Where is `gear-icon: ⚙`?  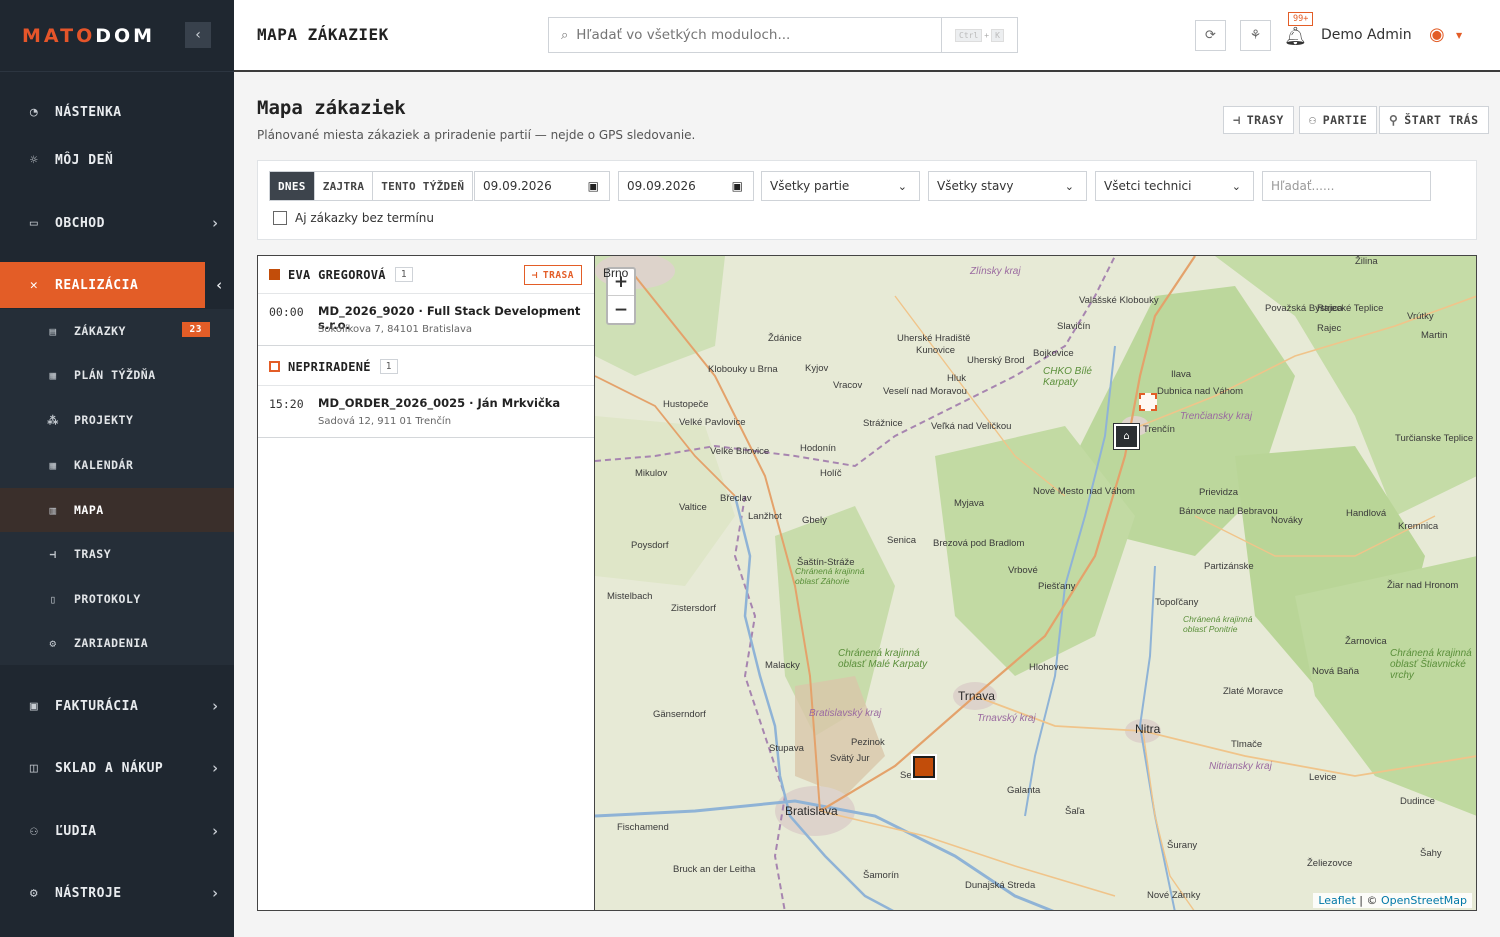 gear-icon: ⚙ is located at coordinates (34, 893).